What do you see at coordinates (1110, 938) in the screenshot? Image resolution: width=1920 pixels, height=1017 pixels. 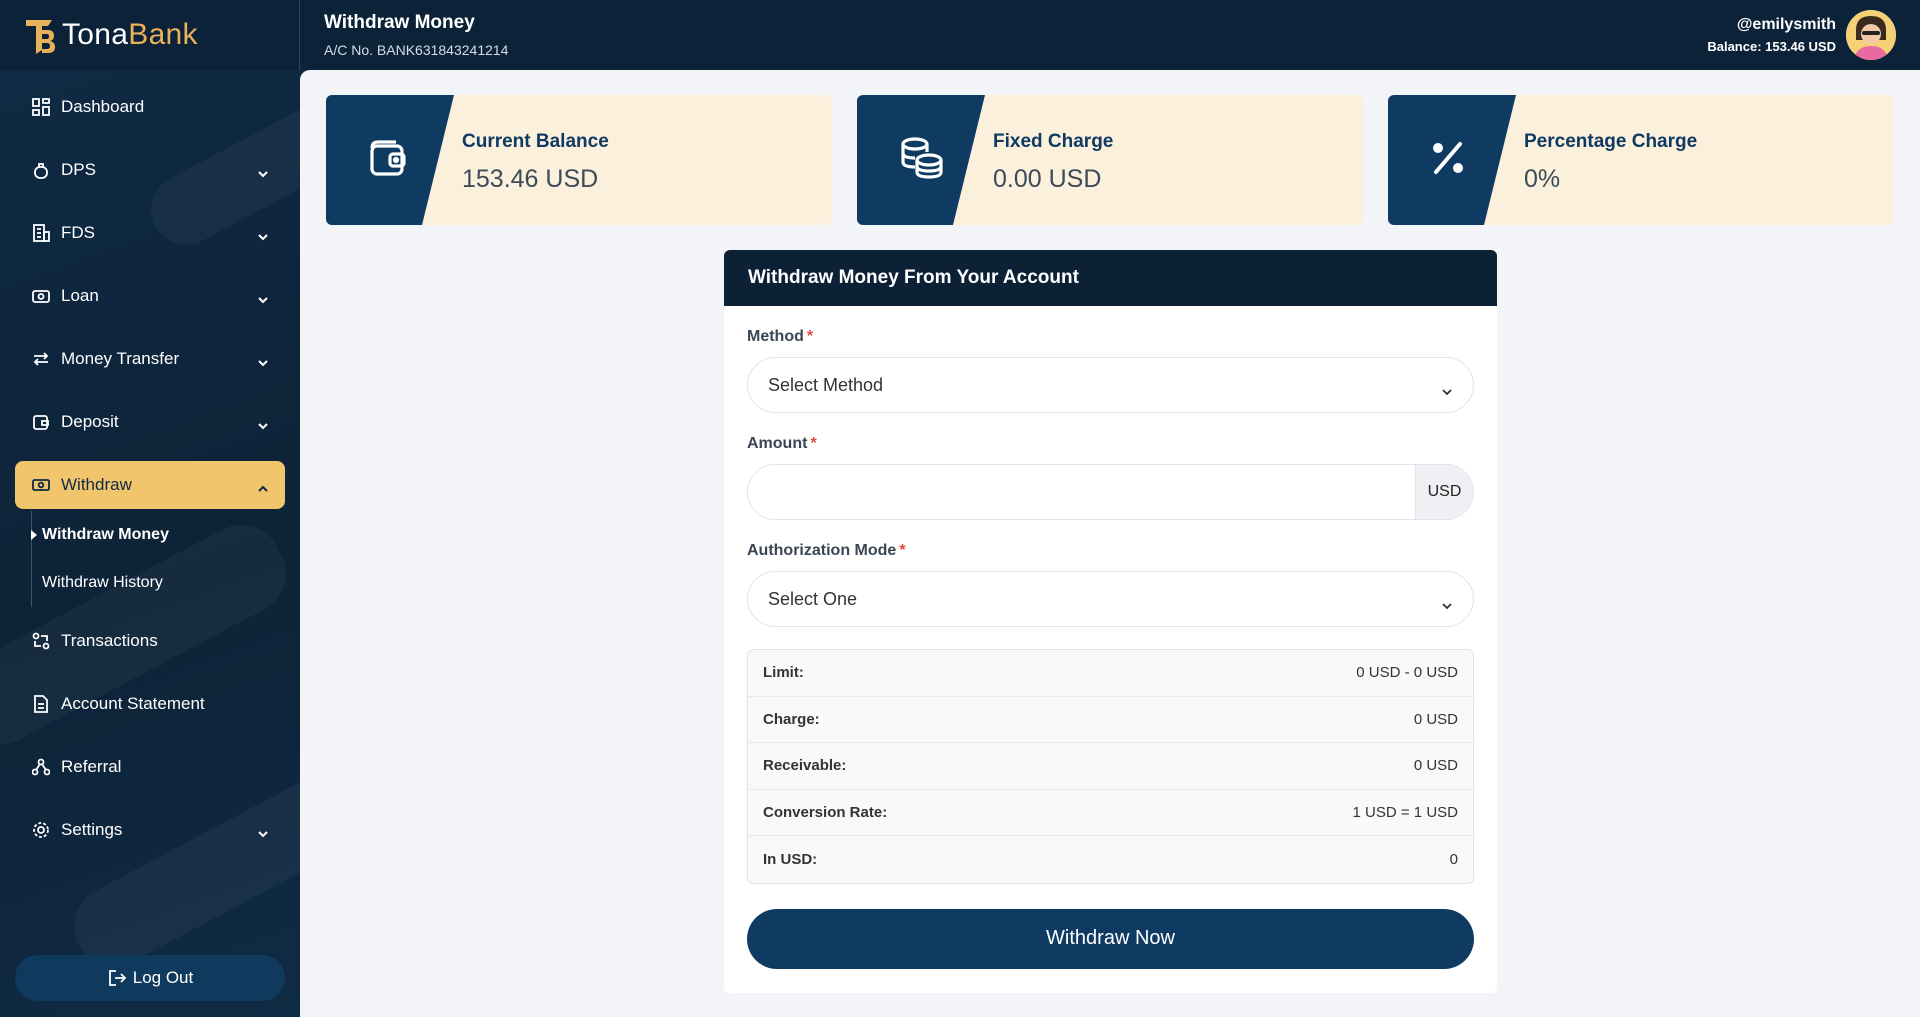 I see `withdraw-now-button: Withdraw Now` at bounding box center [1110, 938].